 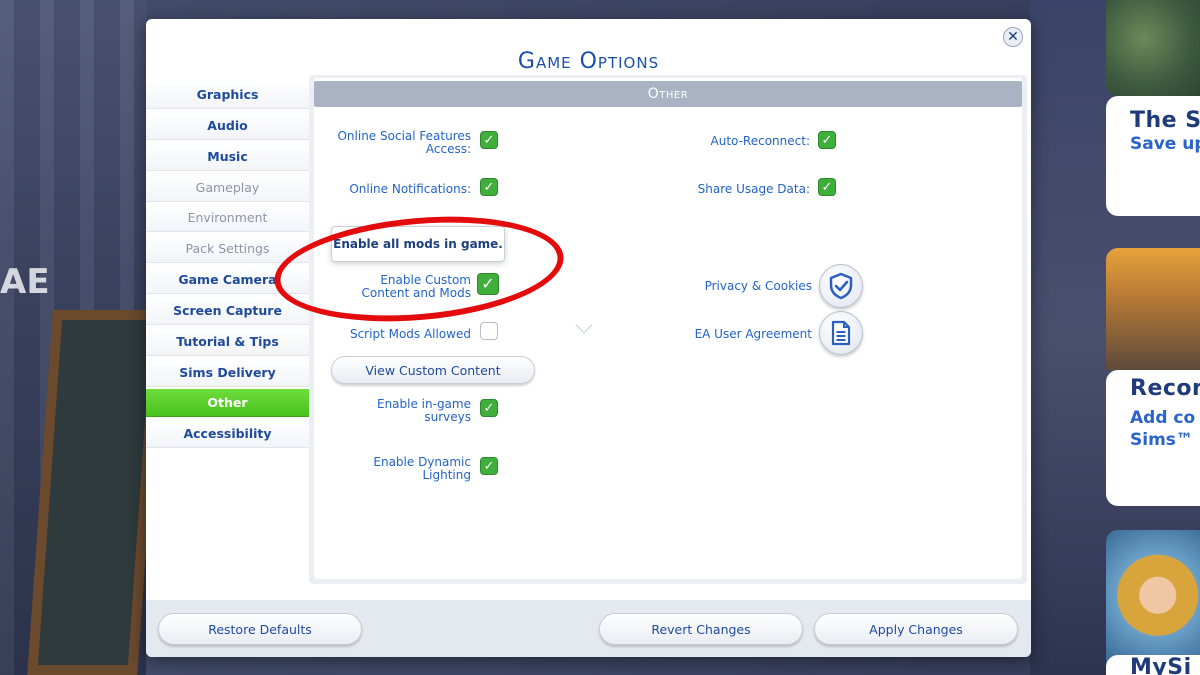 What do you see at coordinates (916, 629) in the screenshot?
I see `apply-changes-button: Apply Changes` at bounding box center [916, 629].